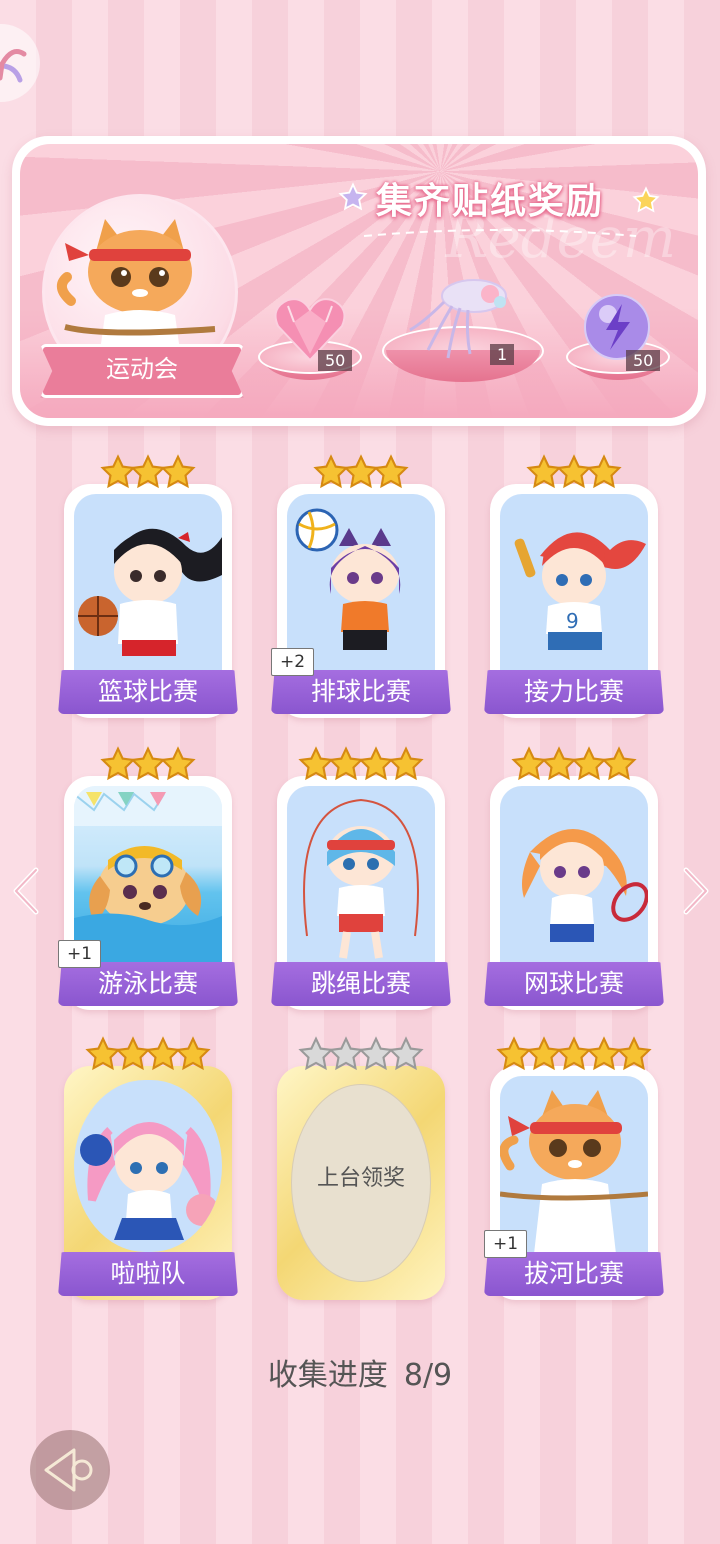  I want to click on card-label-ribbon: 接力比赛, so click(574, 692).